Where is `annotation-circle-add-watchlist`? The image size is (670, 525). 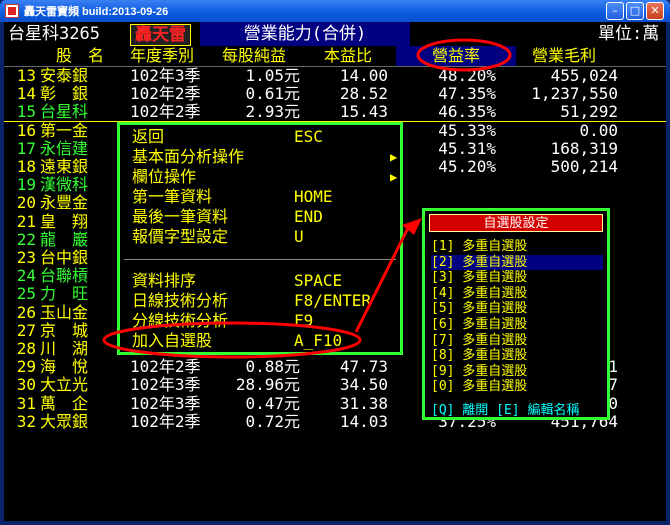
annotation-circle-add-watchlist is located at coordinates (232, 340).